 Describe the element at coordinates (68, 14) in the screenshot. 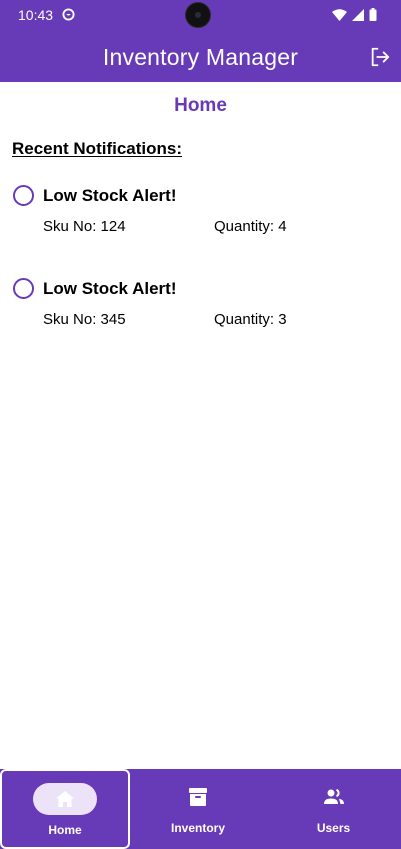

I see `sync-status-icon` at that location.